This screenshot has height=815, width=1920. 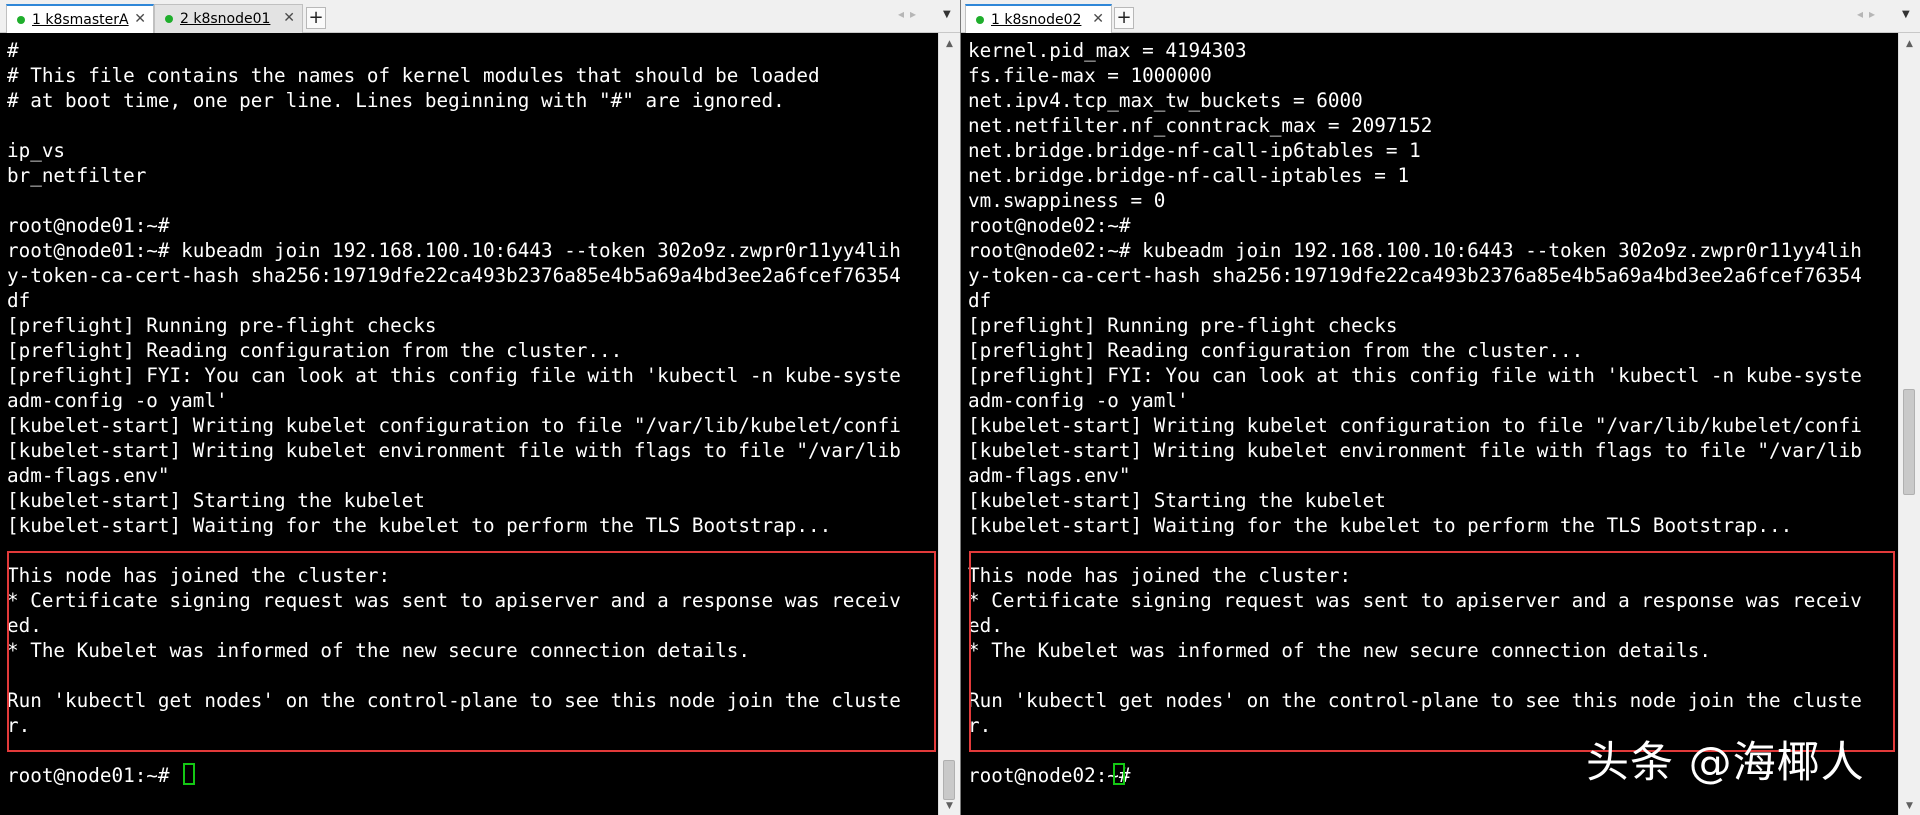 What do you see at coordinates (1090, 75) in the screenshot?
I see `terminal-line: fs.file-max = 1000000` at bounding box center [1090, 75].